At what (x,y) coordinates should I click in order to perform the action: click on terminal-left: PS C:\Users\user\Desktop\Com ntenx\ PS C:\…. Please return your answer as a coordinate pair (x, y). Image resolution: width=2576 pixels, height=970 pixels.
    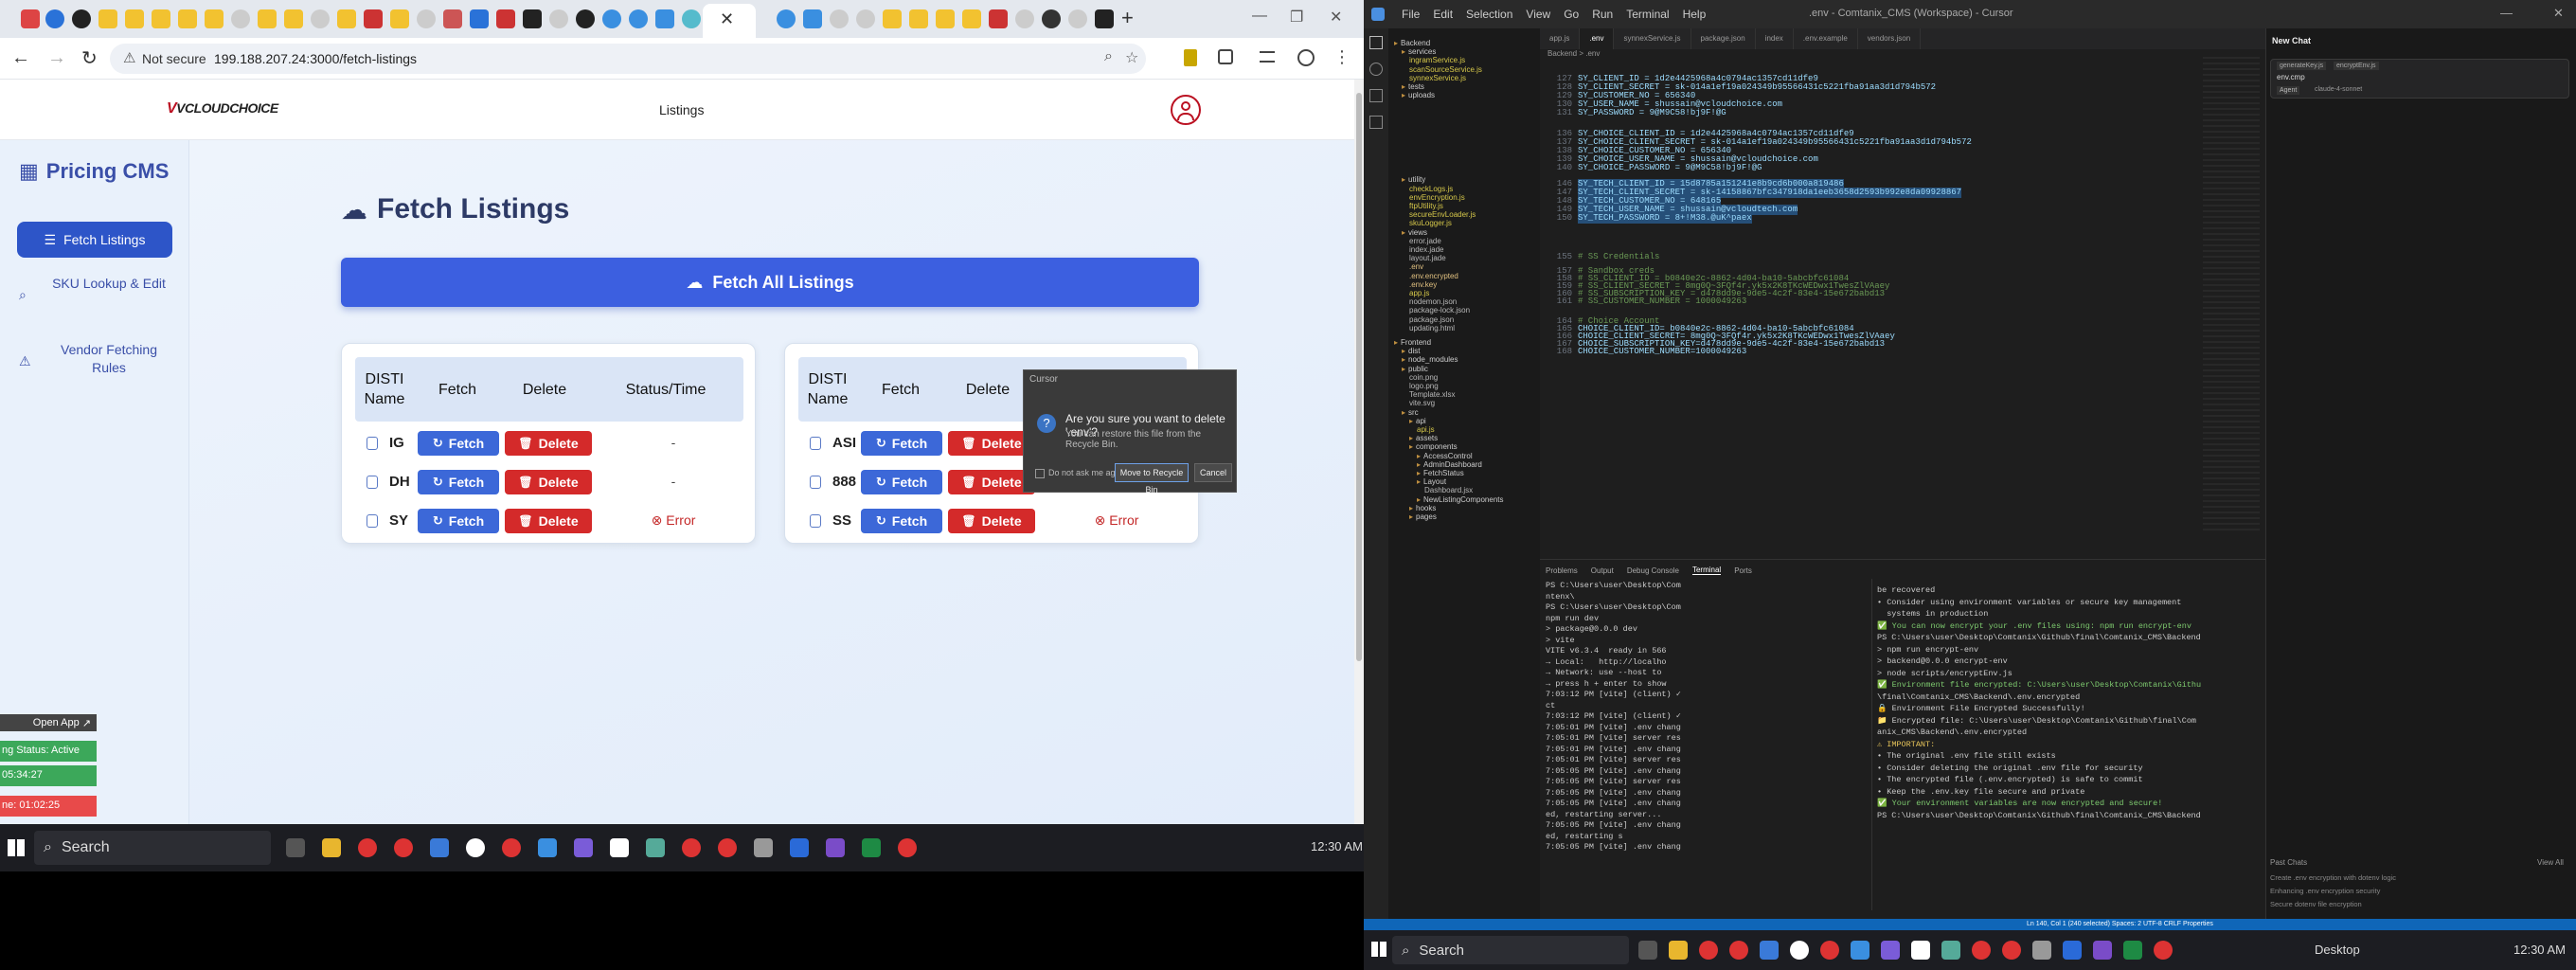
    Looking at the image, I should click on (1707, 746).